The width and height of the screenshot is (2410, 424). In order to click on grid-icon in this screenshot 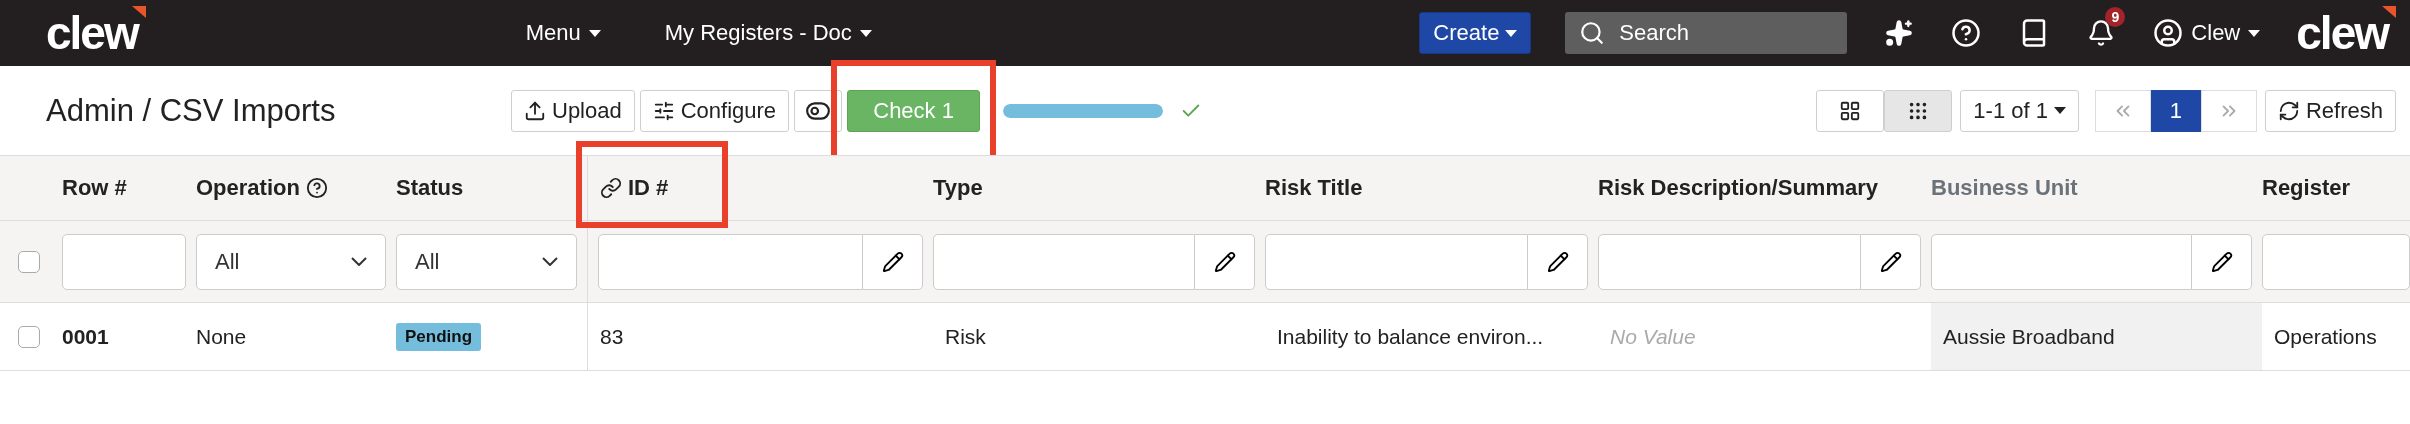, I will do `click(1850, 110)`.